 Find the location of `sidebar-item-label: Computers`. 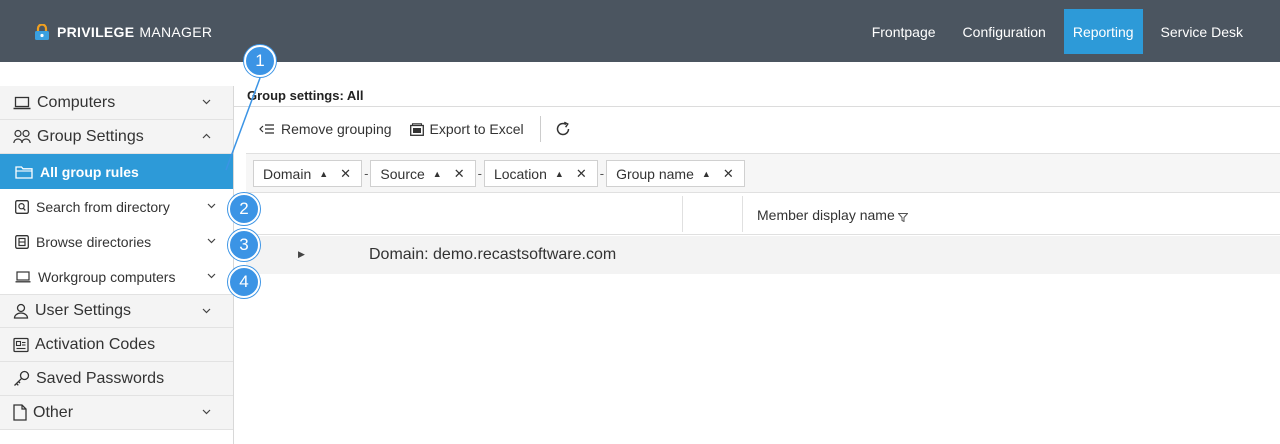

sidebar-item-label: Computers is located at coordinates (76, 102).